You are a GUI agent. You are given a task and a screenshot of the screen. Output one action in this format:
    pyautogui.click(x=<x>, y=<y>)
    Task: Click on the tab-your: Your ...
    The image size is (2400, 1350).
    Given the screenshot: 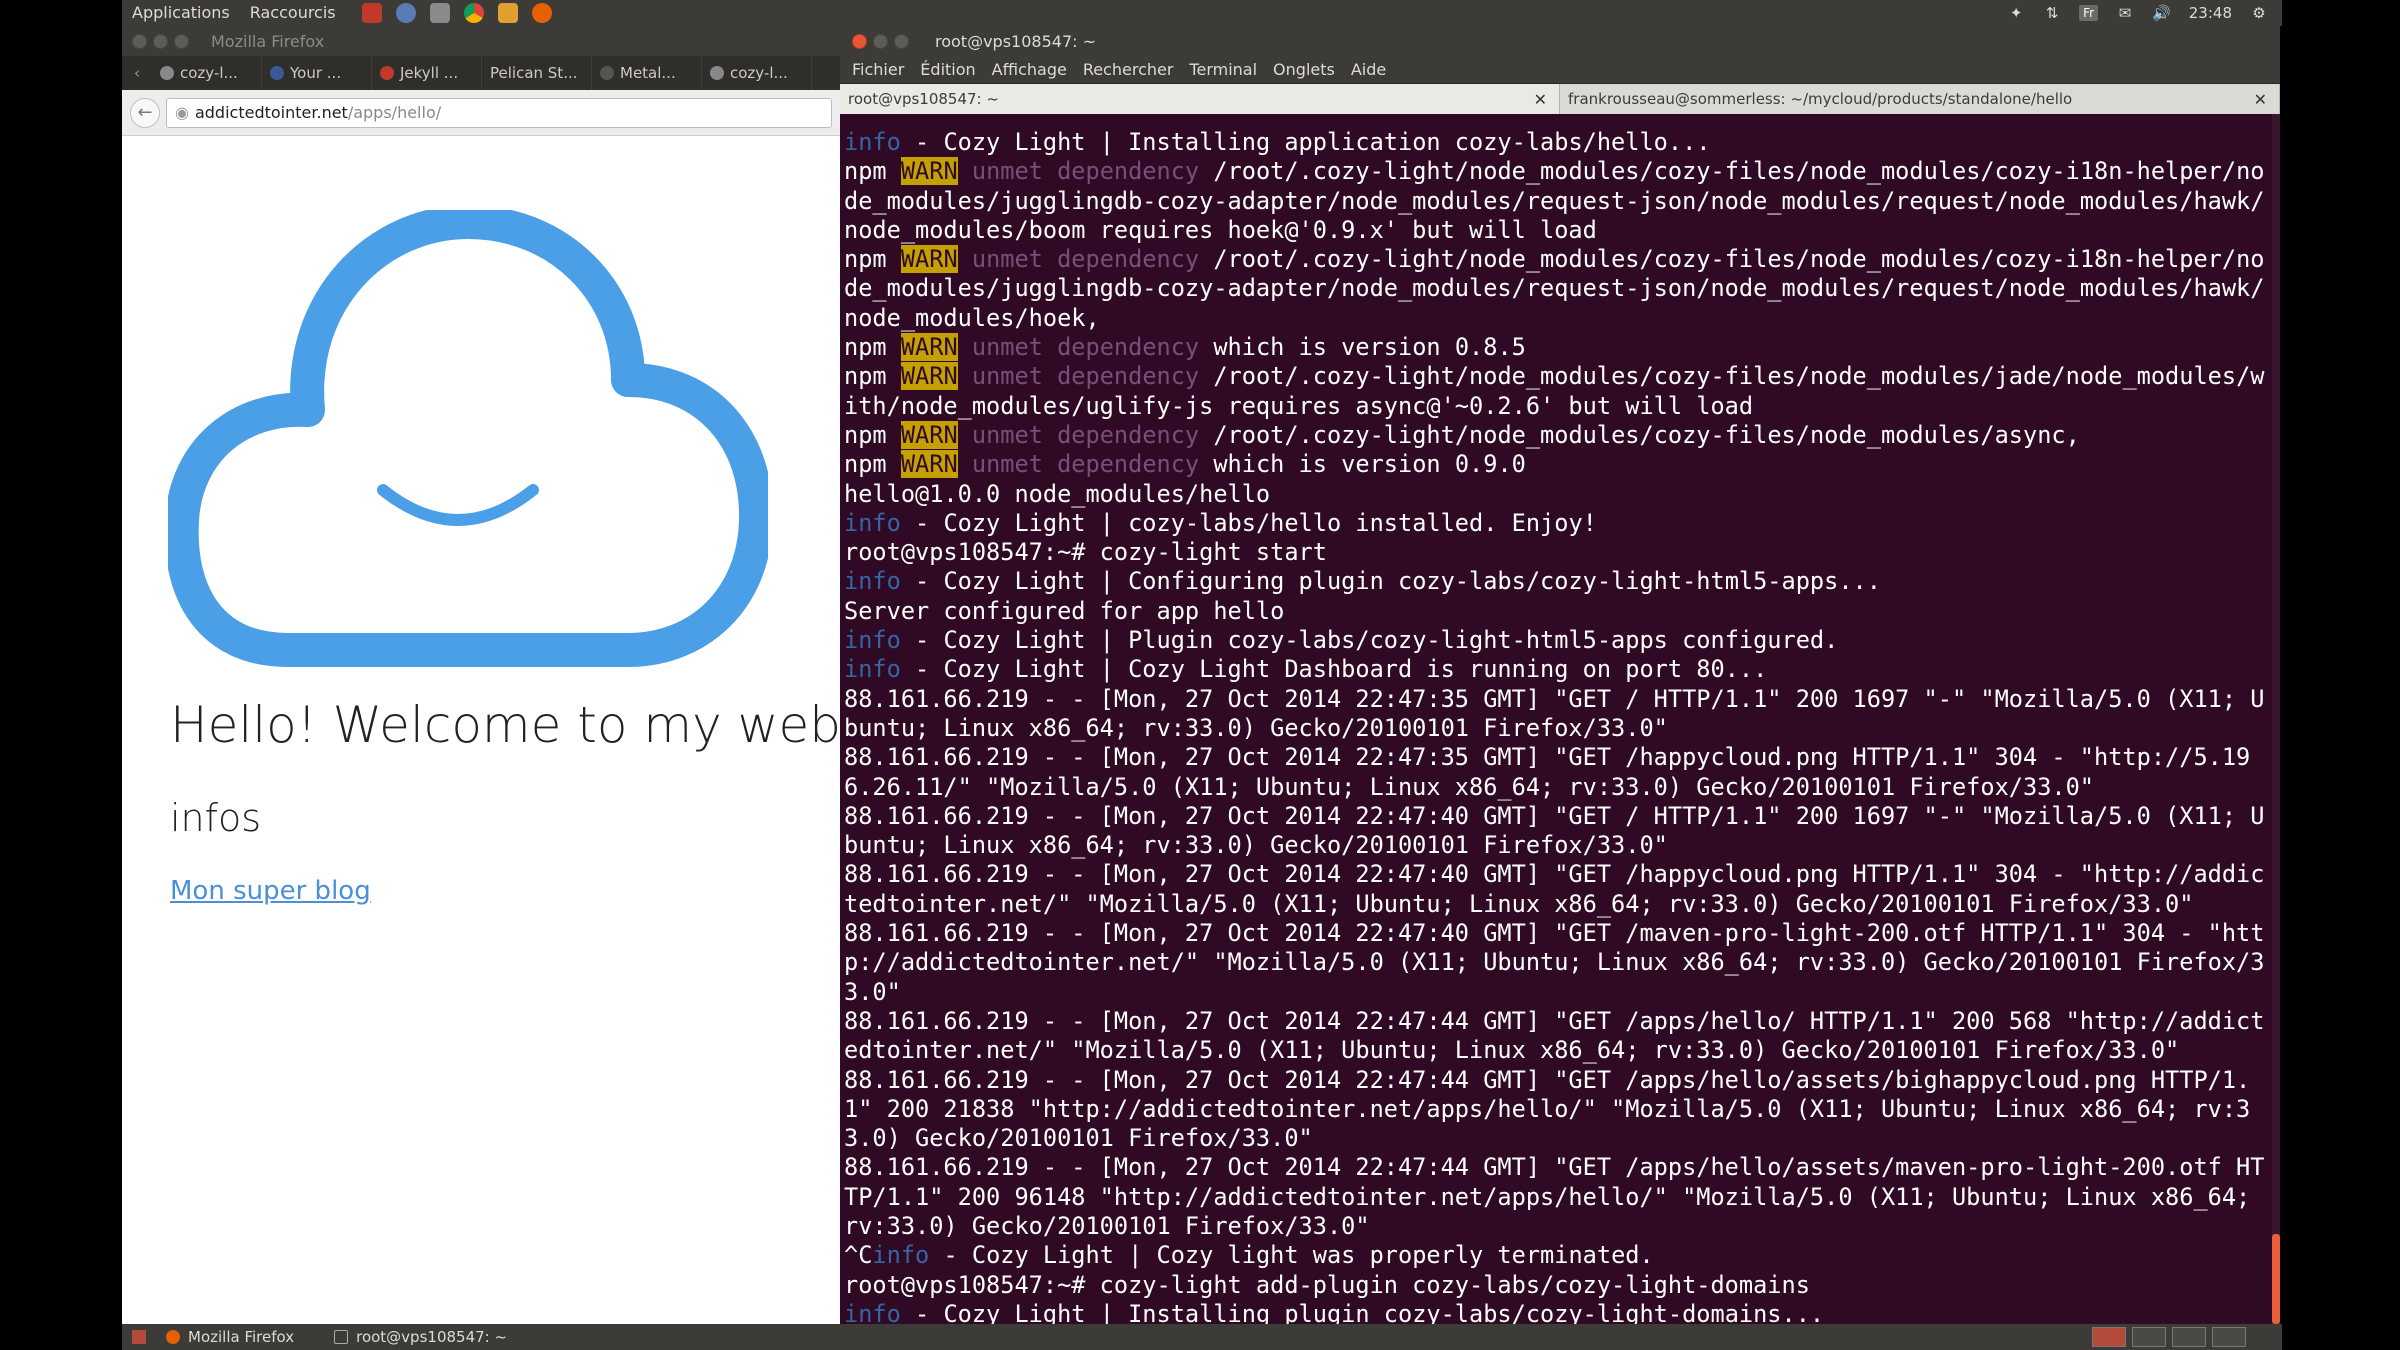 What is the action you would take?
    pyautogui.click(x=317, y=73)
    